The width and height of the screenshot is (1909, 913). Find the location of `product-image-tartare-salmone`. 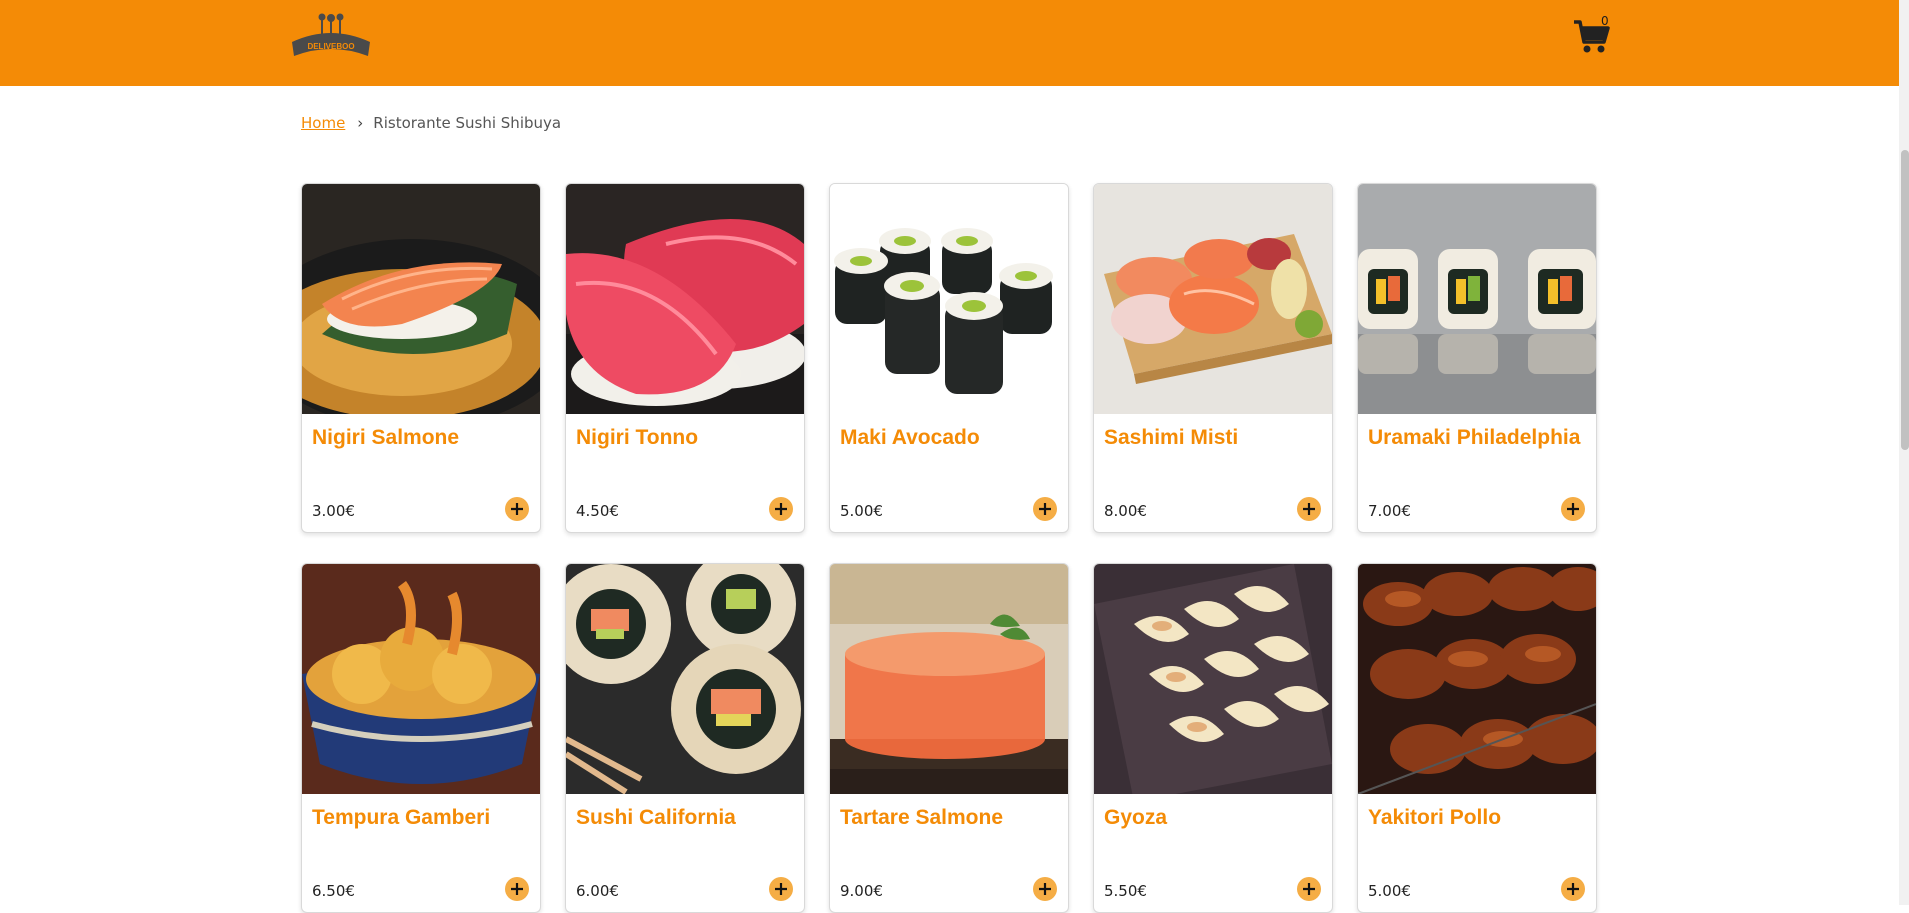

product-image-tartare-salmone is located at coordinates (949, 679).